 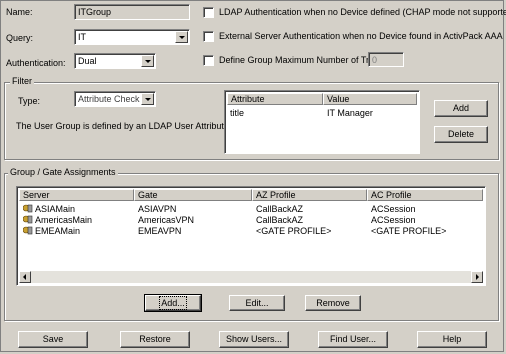 I want to click on gate-column-header: Gate, so click(x=193, y=195).